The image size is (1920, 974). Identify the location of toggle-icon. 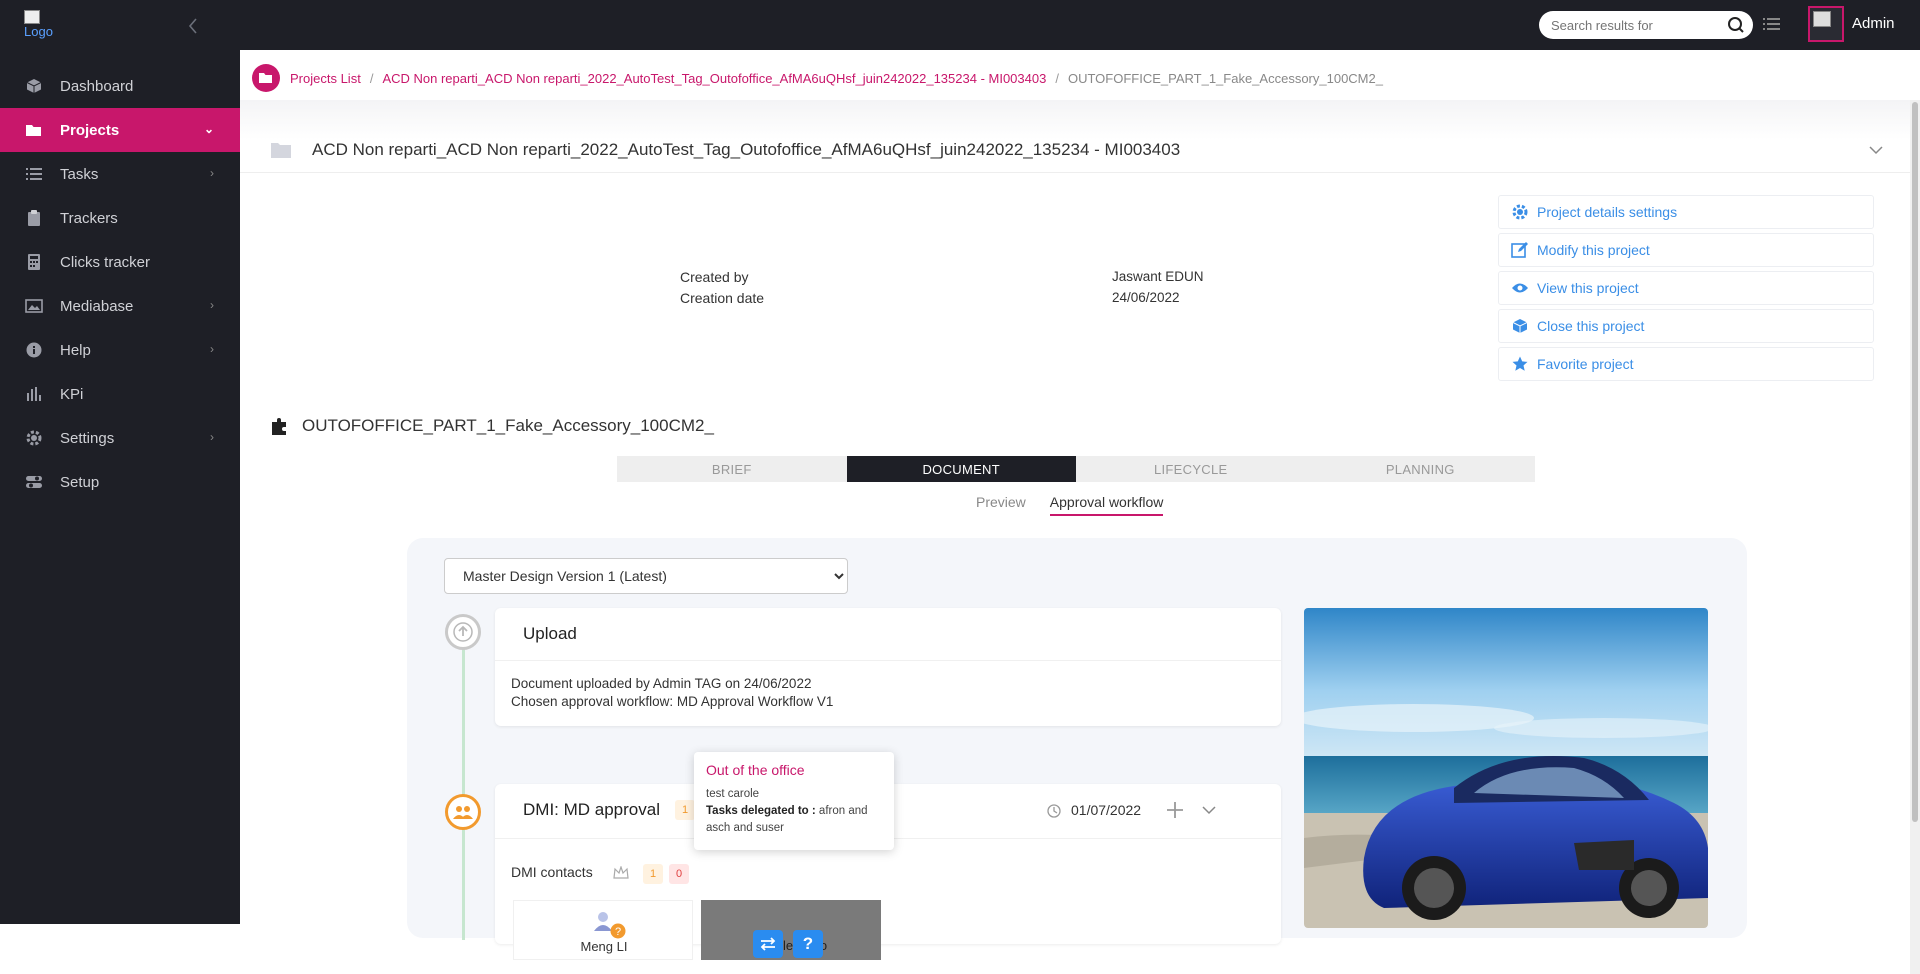
(34, 482).